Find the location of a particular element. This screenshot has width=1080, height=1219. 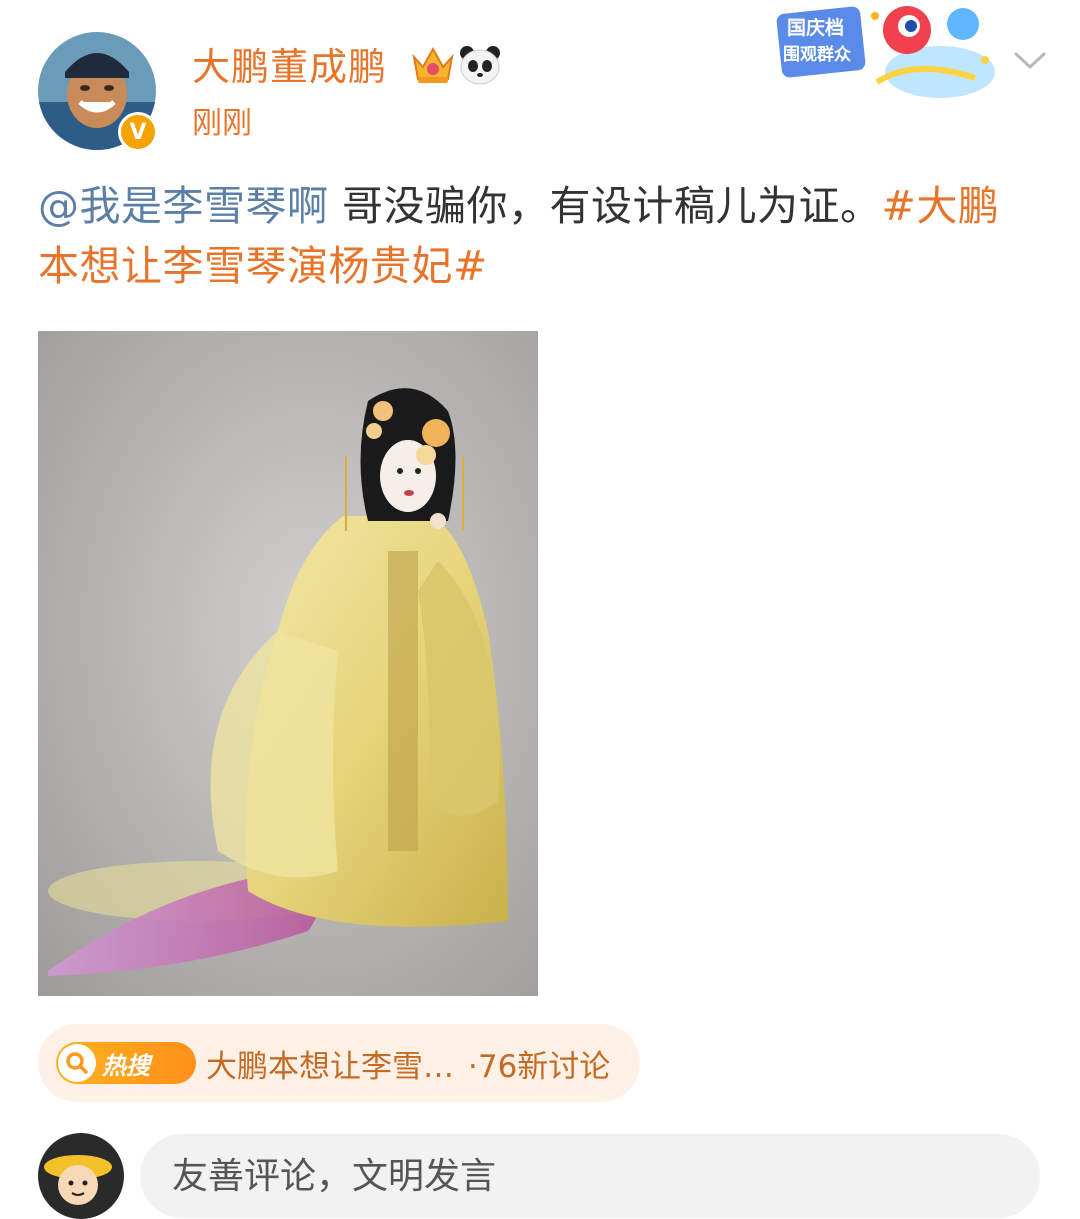

post-time: 刚刚 is located at coordinates (222, 123).